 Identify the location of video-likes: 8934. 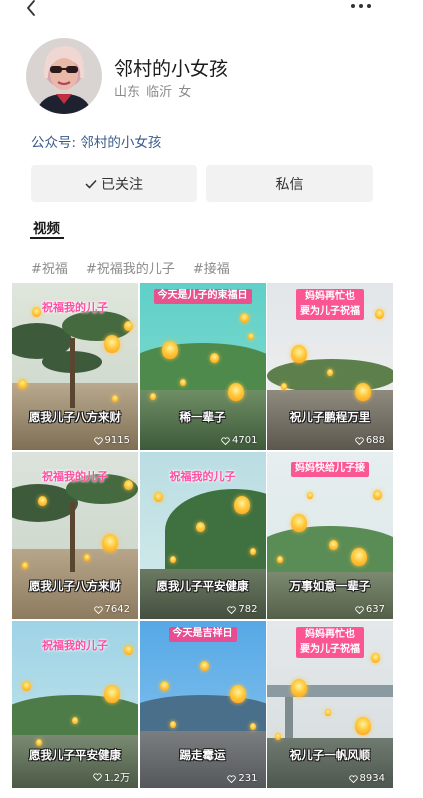
(366, 778).